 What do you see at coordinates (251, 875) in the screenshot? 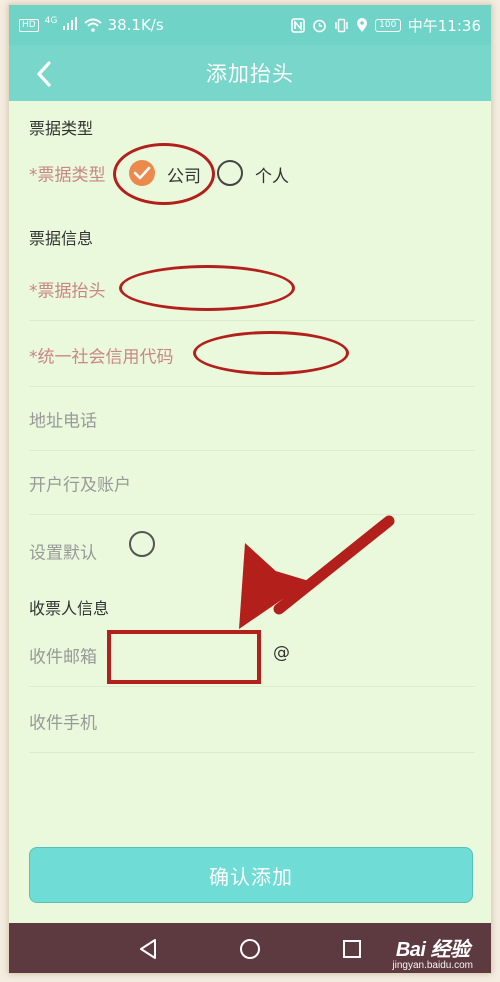
I see `confirm-add-button: 确认添加` at bounding box center [251, 875].